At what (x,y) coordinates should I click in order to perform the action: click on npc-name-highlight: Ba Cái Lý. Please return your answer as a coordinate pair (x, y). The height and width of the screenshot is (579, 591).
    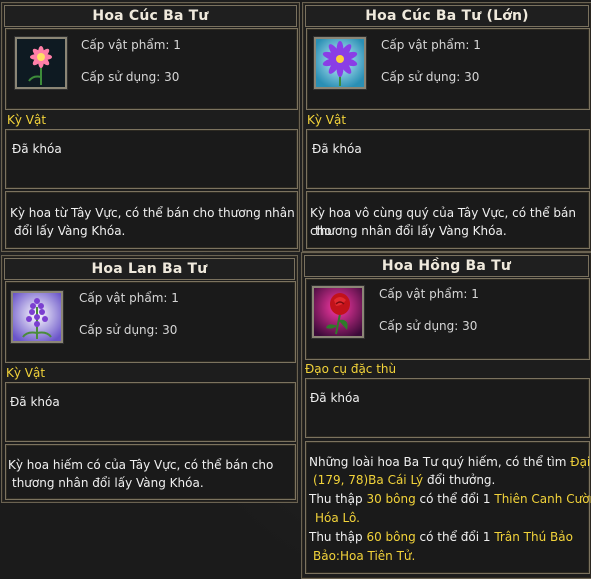
    Looking at the image, I should click on (396, 480).